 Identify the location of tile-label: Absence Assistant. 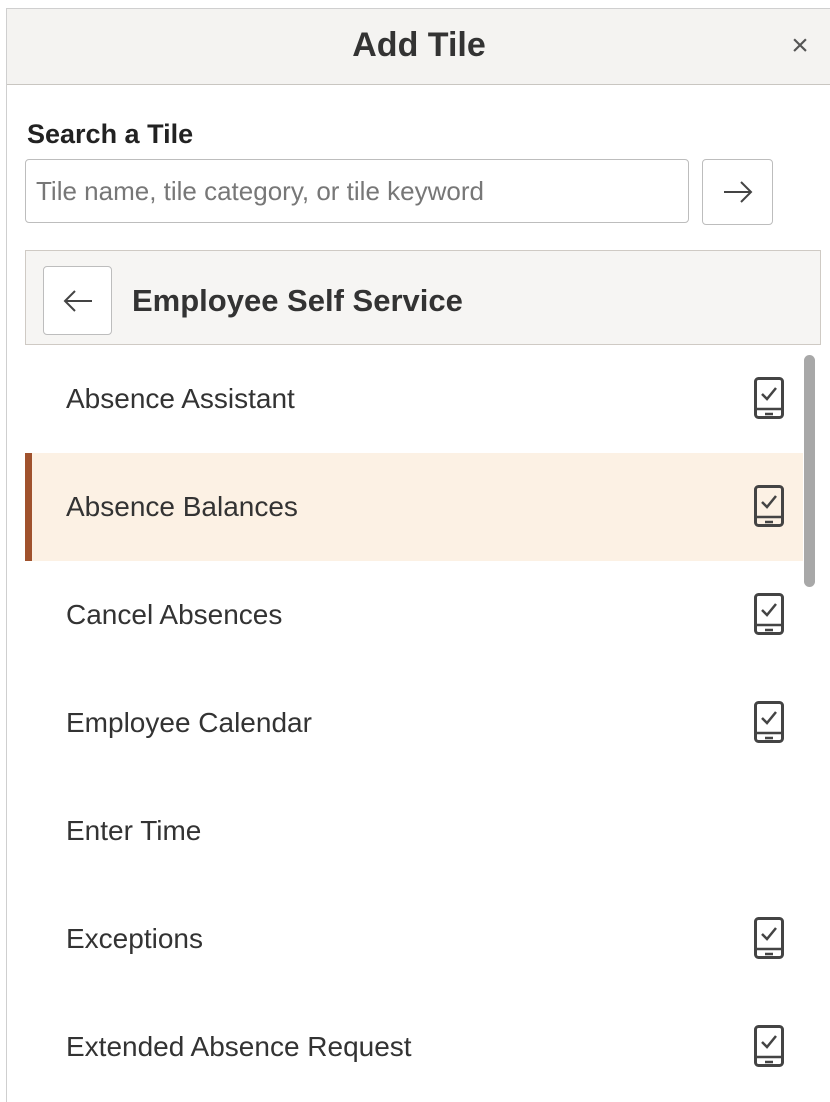
(180, 398).